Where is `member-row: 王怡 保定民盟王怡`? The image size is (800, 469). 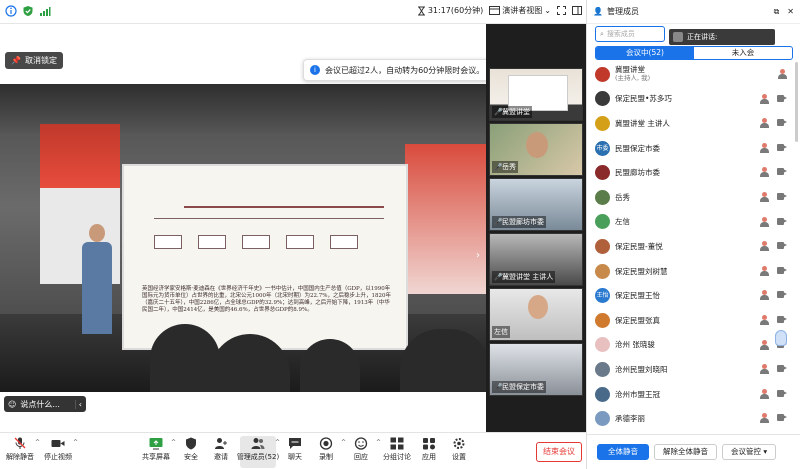
member-row: 王怡 保定民盟王怡 is located at coordinates (693, 295).